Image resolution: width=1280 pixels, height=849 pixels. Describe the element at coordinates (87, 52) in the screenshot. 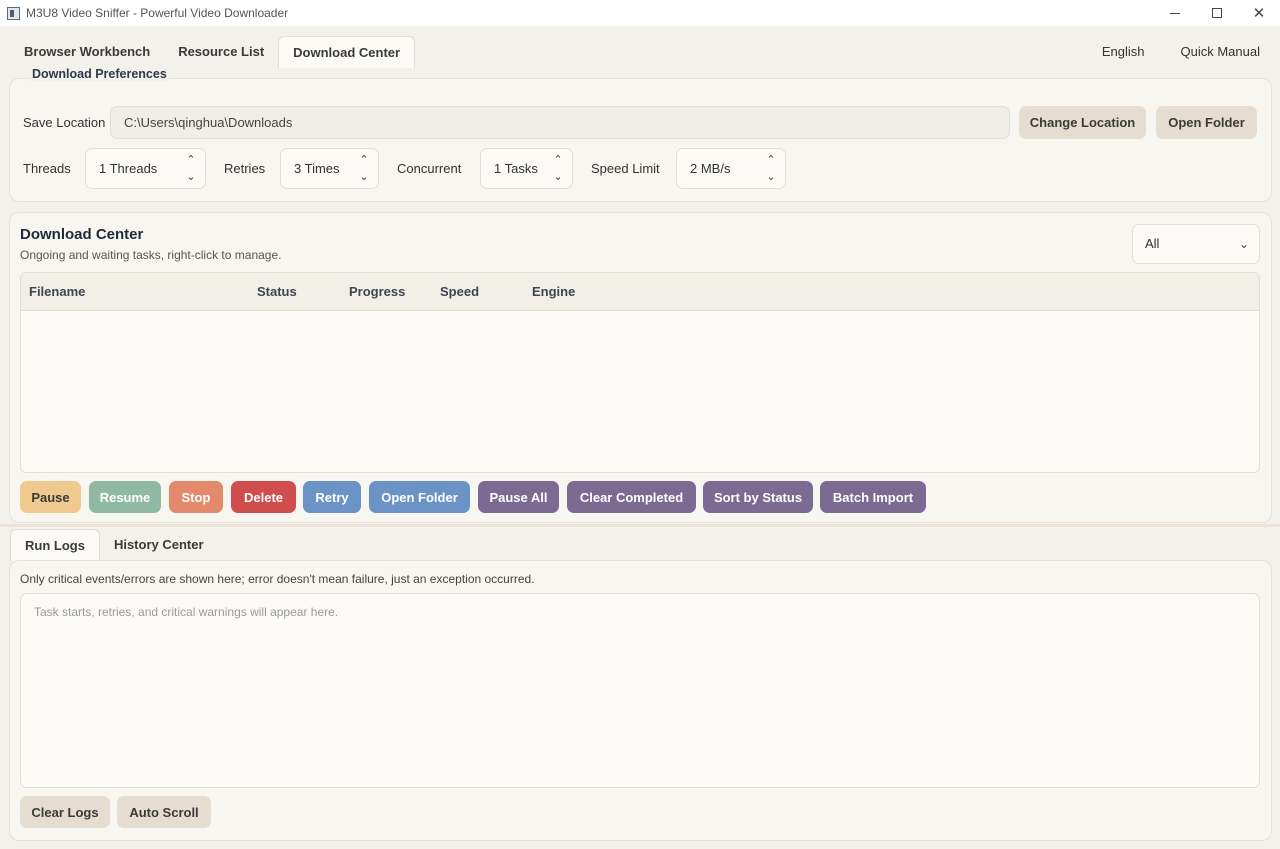

I see `tab-browser-workbench: Browser Workbench` at that location.